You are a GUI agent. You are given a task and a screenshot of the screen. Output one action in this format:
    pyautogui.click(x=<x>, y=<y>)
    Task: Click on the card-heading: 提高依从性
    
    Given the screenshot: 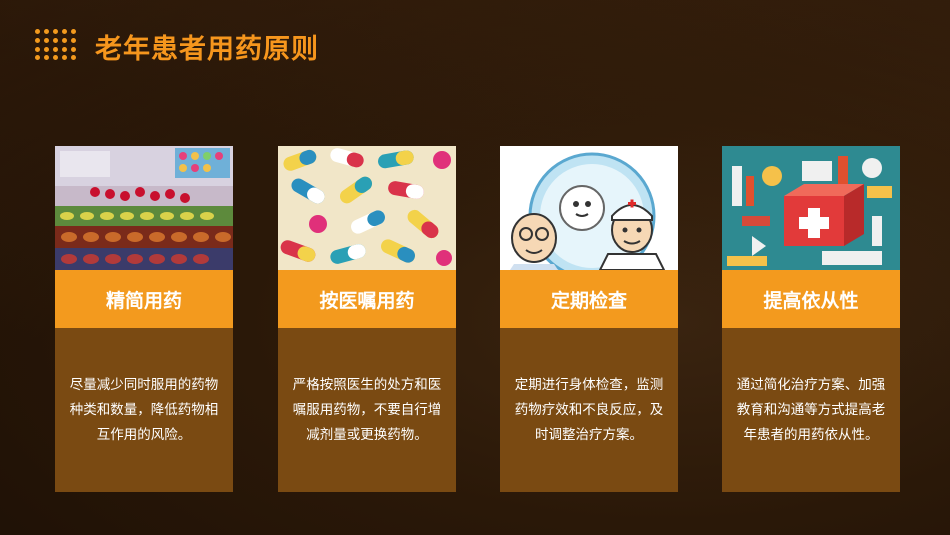 What is the action you would take?
    pyautogui.click(x=811, y=299)
    